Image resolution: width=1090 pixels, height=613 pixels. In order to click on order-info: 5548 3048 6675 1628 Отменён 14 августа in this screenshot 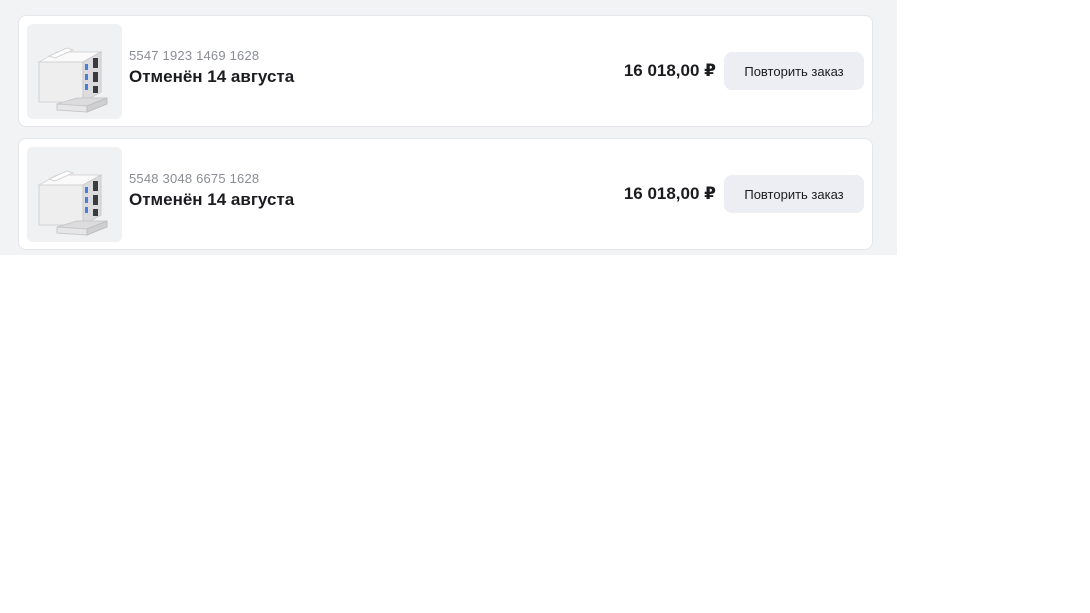, I will do `click(211, 190)`.